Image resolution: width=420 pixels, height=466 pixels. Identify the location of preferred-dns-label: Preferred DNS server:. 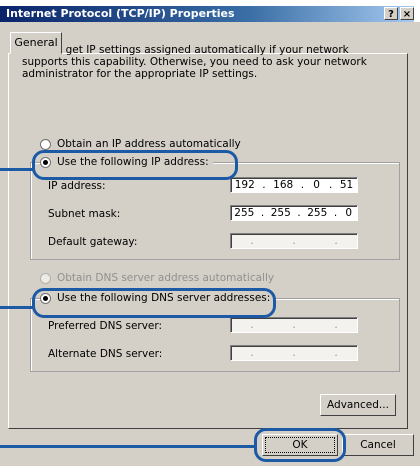
(105, 326).